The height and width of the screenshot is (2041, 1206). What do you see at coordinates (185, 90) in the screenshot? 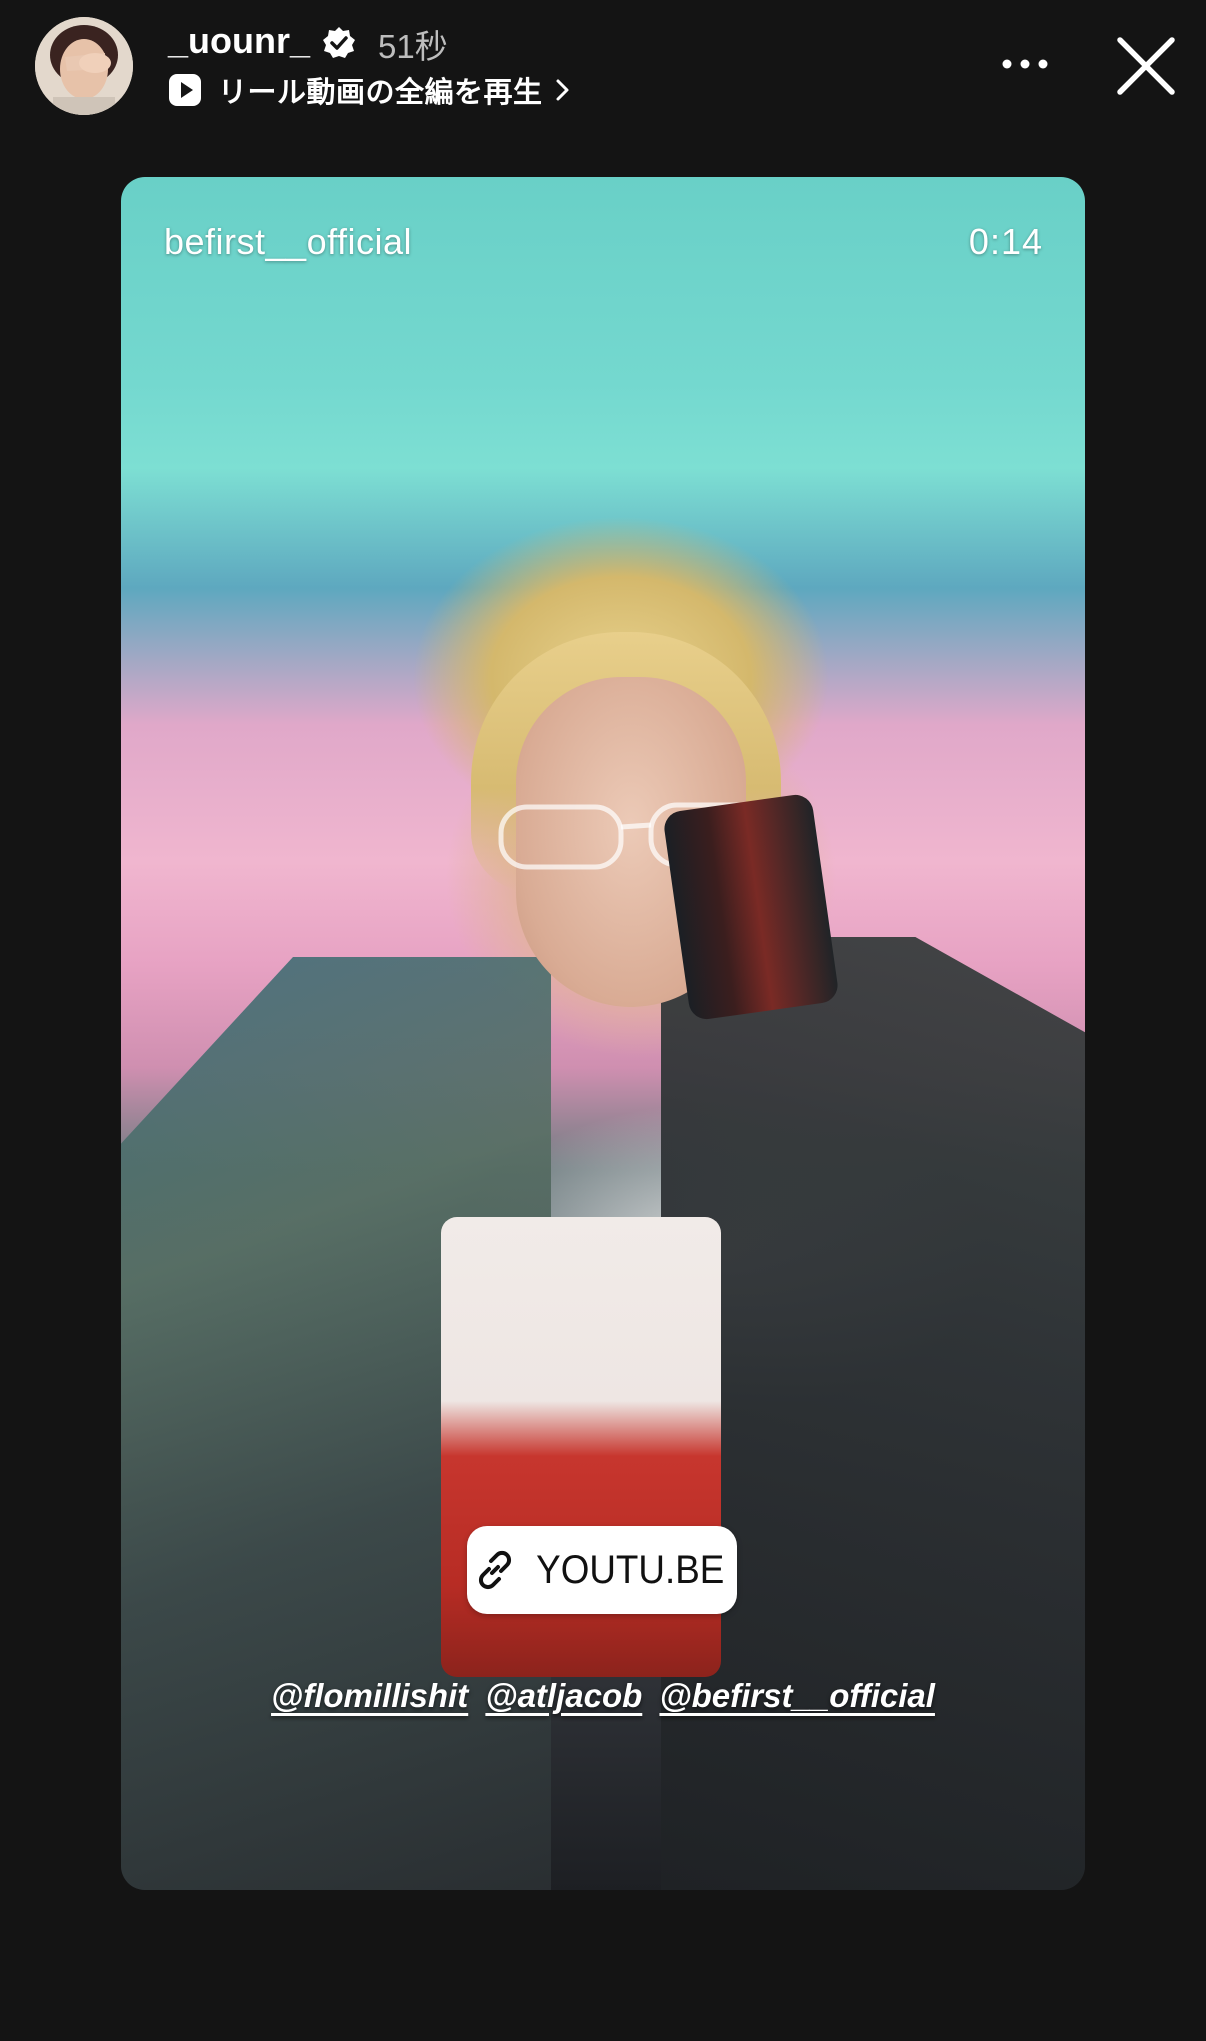
I see `reel-play-icon` at bounding box center [185, 90].